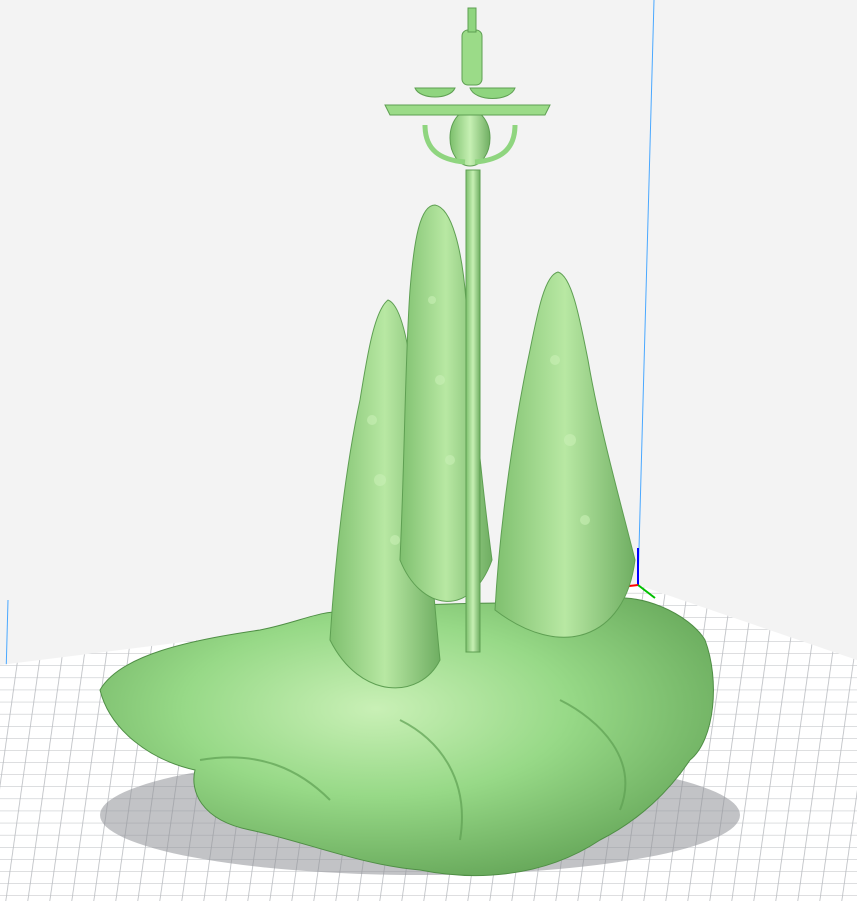  I want to click on lamp-pole, so click(473, 411).